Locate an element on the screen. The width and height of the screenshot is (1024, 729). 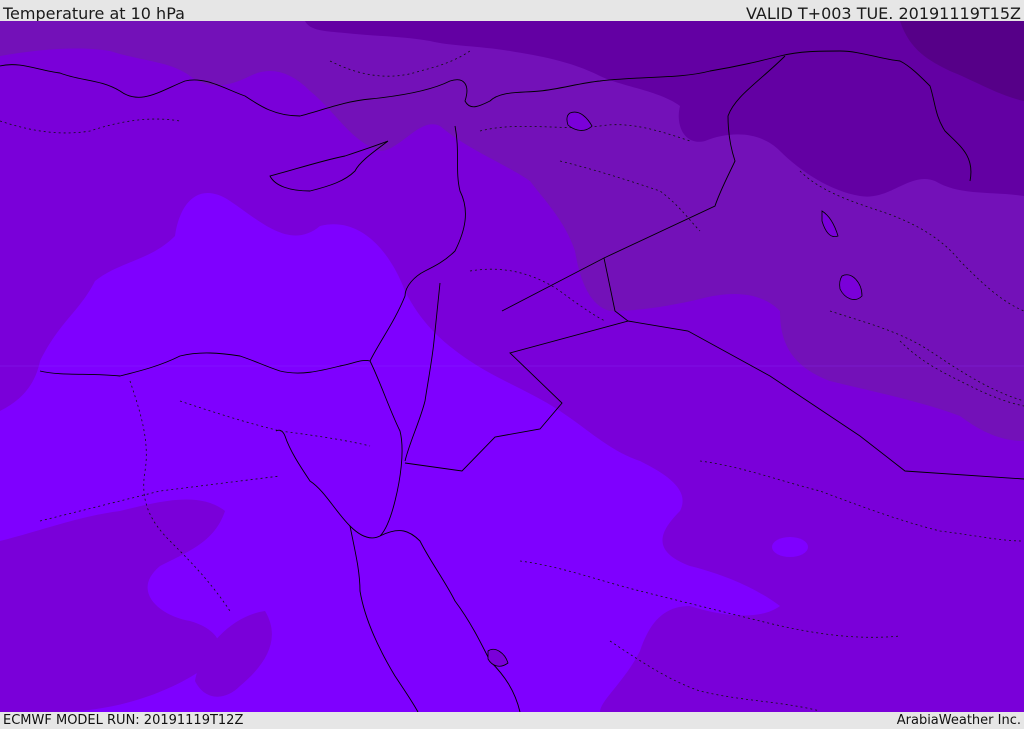
credit-label: ArabiaWeather Inc. is located at coordinates (958, 720).